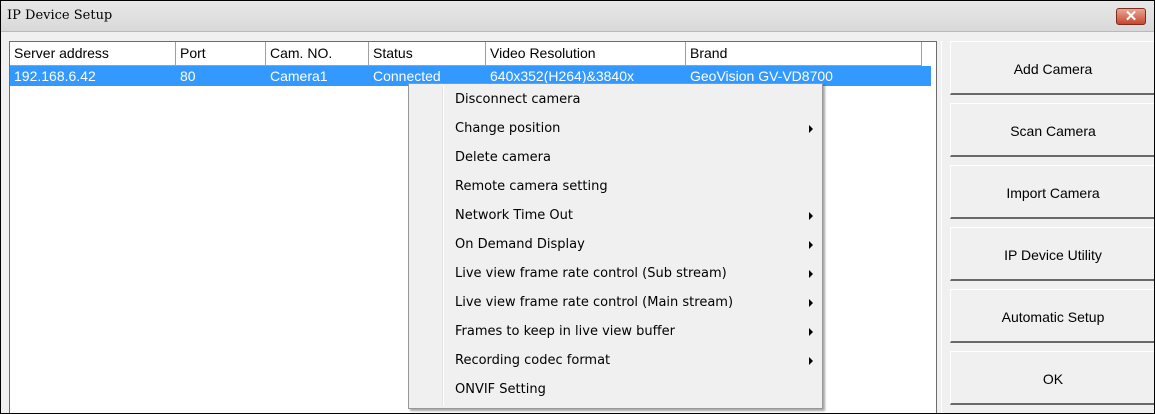  Describe the element at coordinates (317, 54) in the screenshot. I see `column-header-cam-no: Cam. NO.` at that location.